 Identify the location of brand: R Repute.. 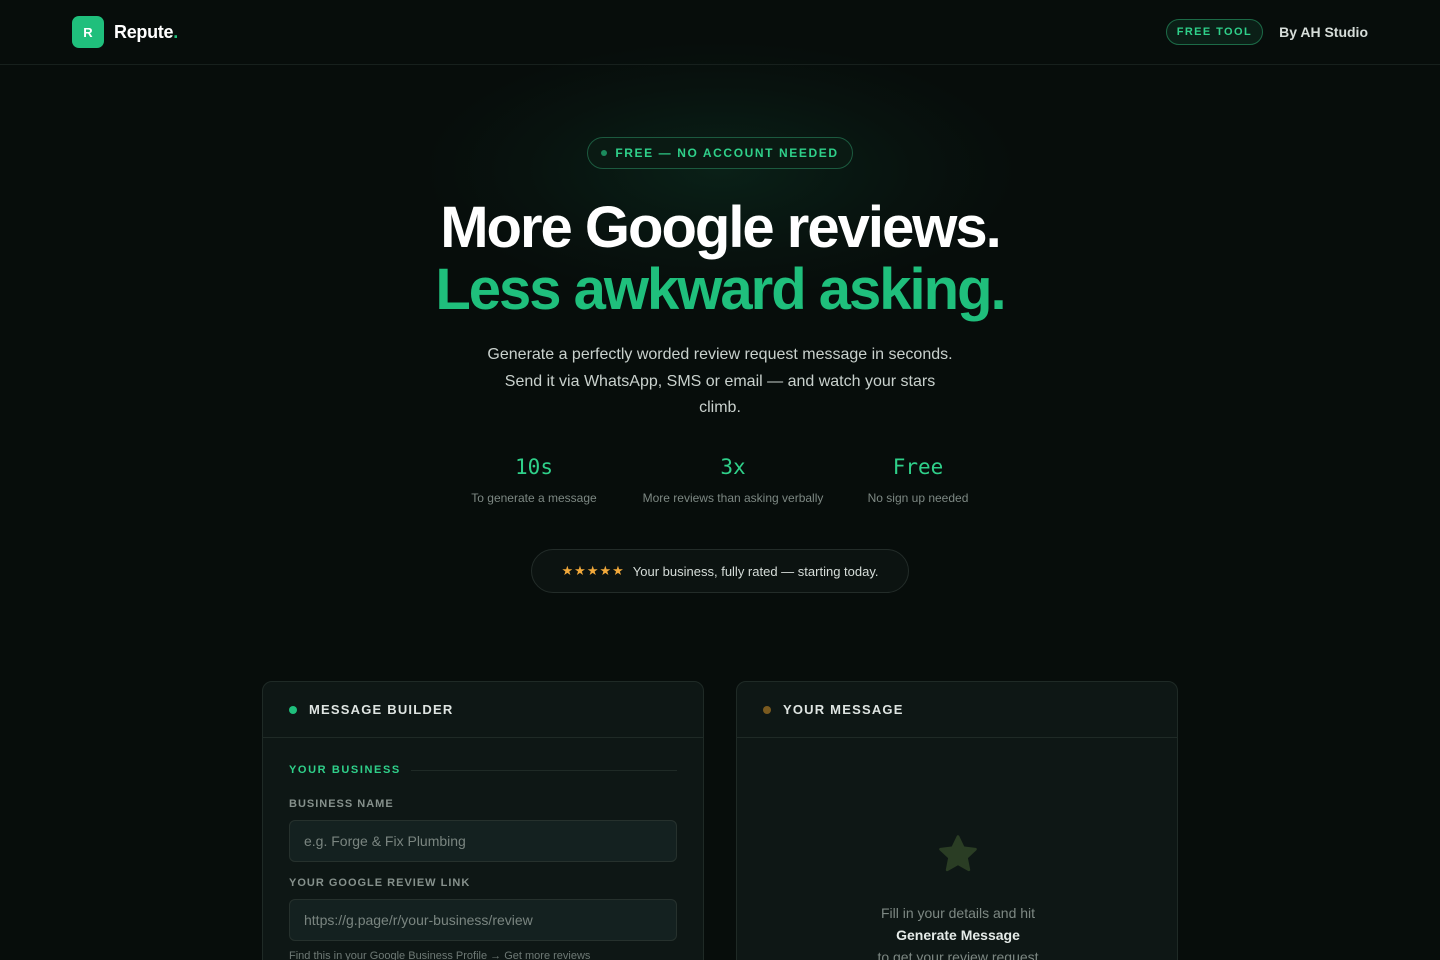
(125, 32).